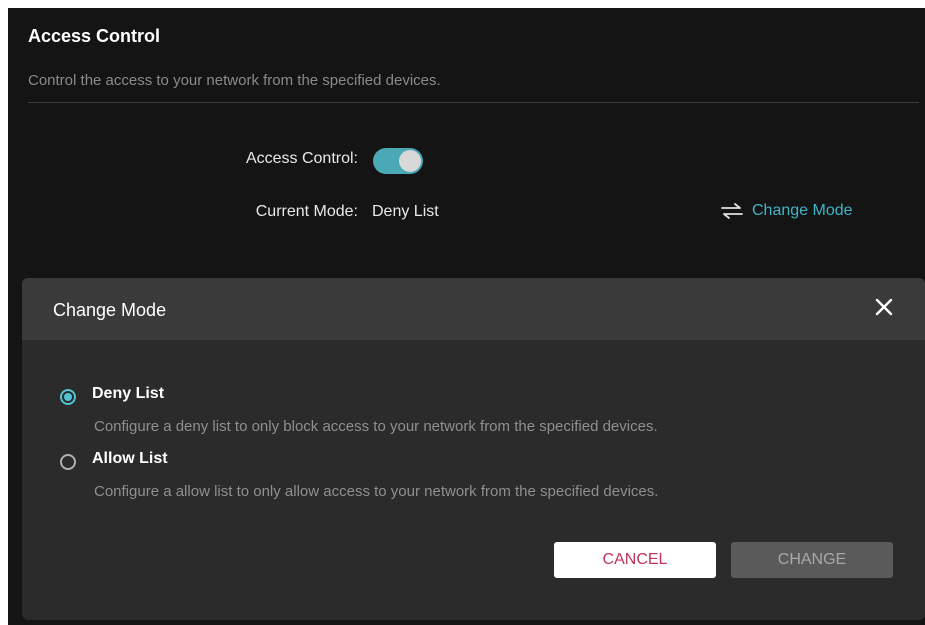 This screenshot has width=925, height=625. Describe the element at coordinates (110, 310) in the screenshot. I see `dialog-title: Change Mode` at that location.